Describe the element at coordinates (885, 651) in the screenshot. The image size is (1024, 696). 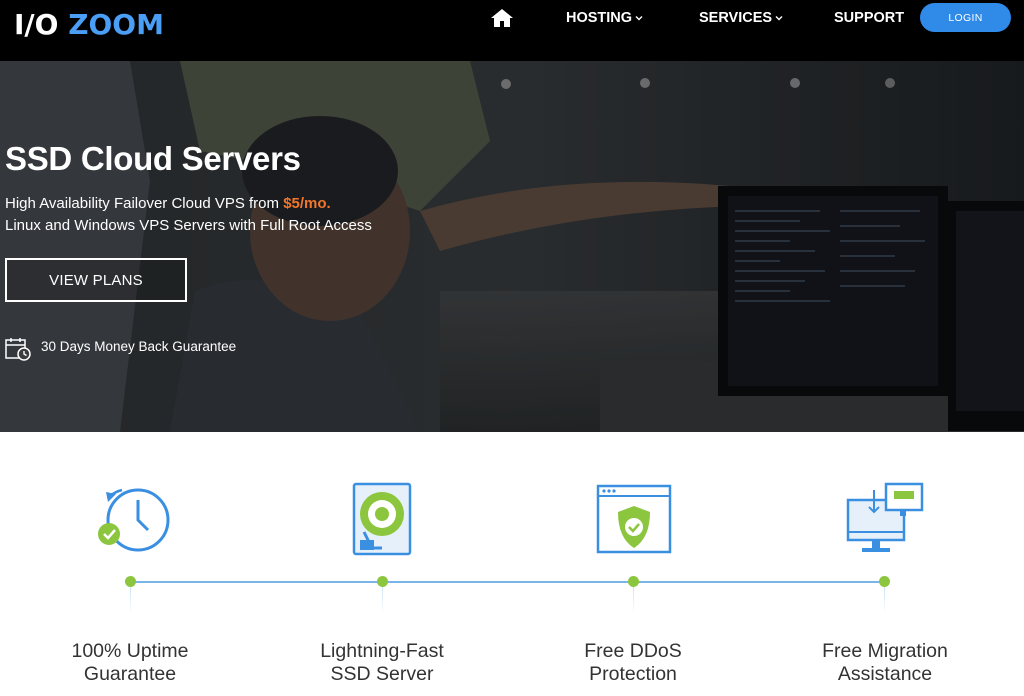
I see `feature-migration-line1: Free Migration` at that location.